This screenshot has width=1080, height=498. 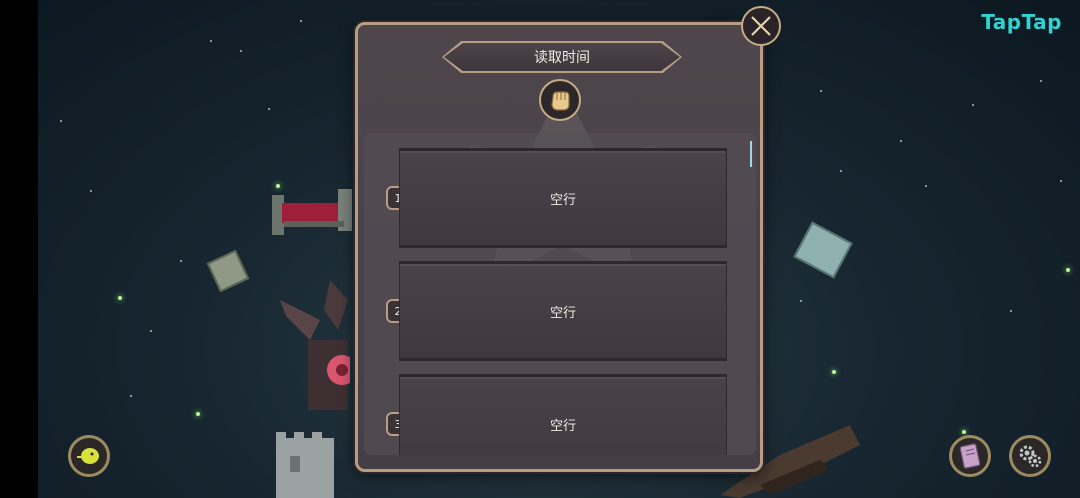 I want to click on journal-button, so click(x=970, y=456).